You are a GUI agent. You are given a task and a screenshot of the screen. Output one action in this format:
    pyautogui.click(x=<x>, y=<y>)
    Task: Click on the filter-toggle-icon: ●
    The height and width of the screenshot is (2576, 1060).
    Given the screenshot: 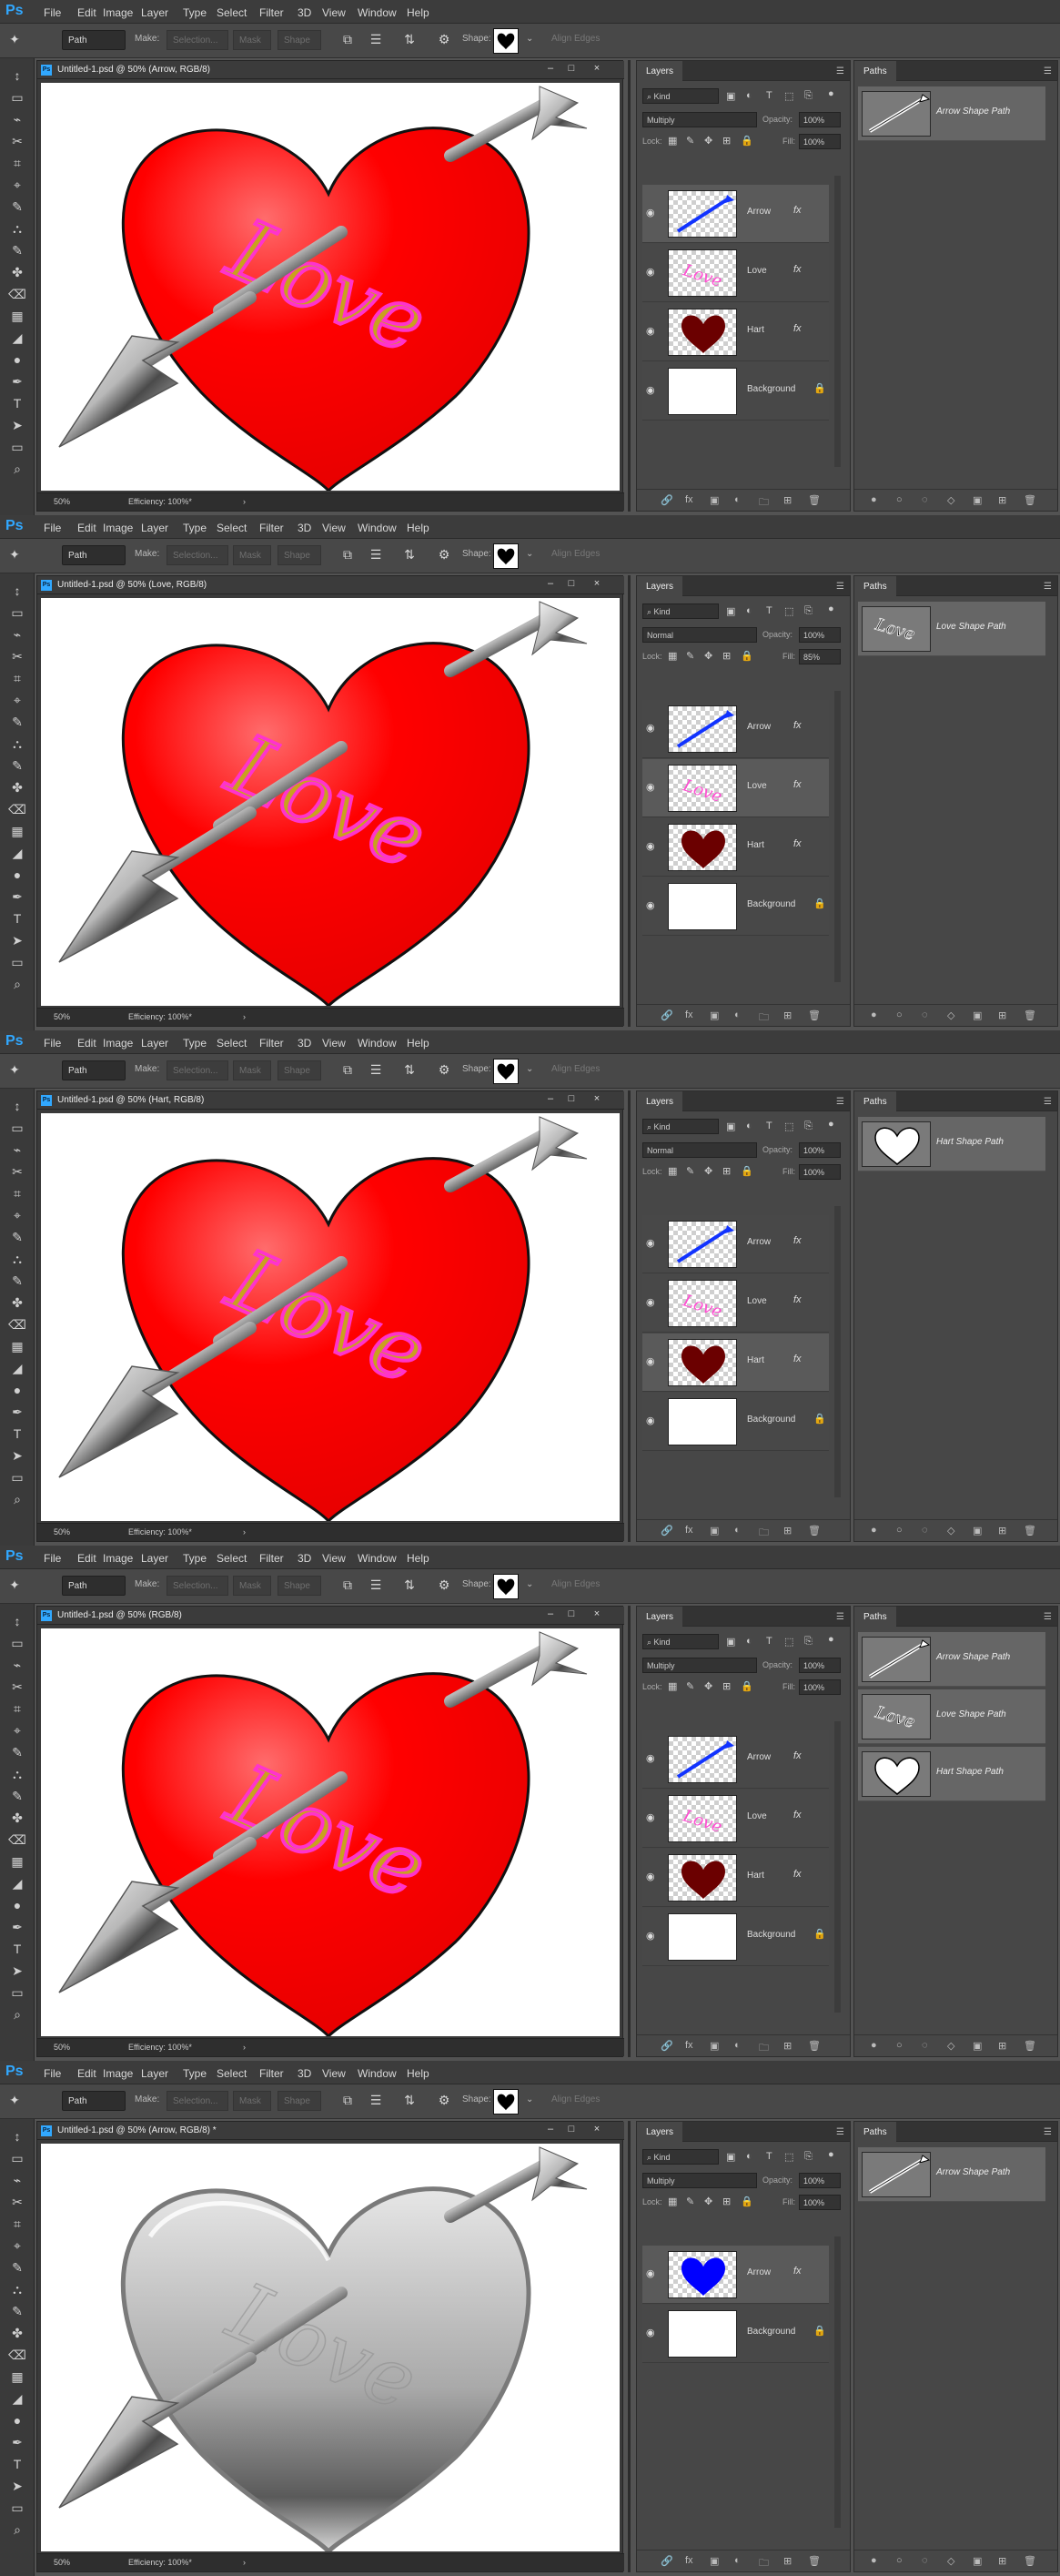 What is the action you would take?
    pyautogui.click(x=831, y=2154)
    